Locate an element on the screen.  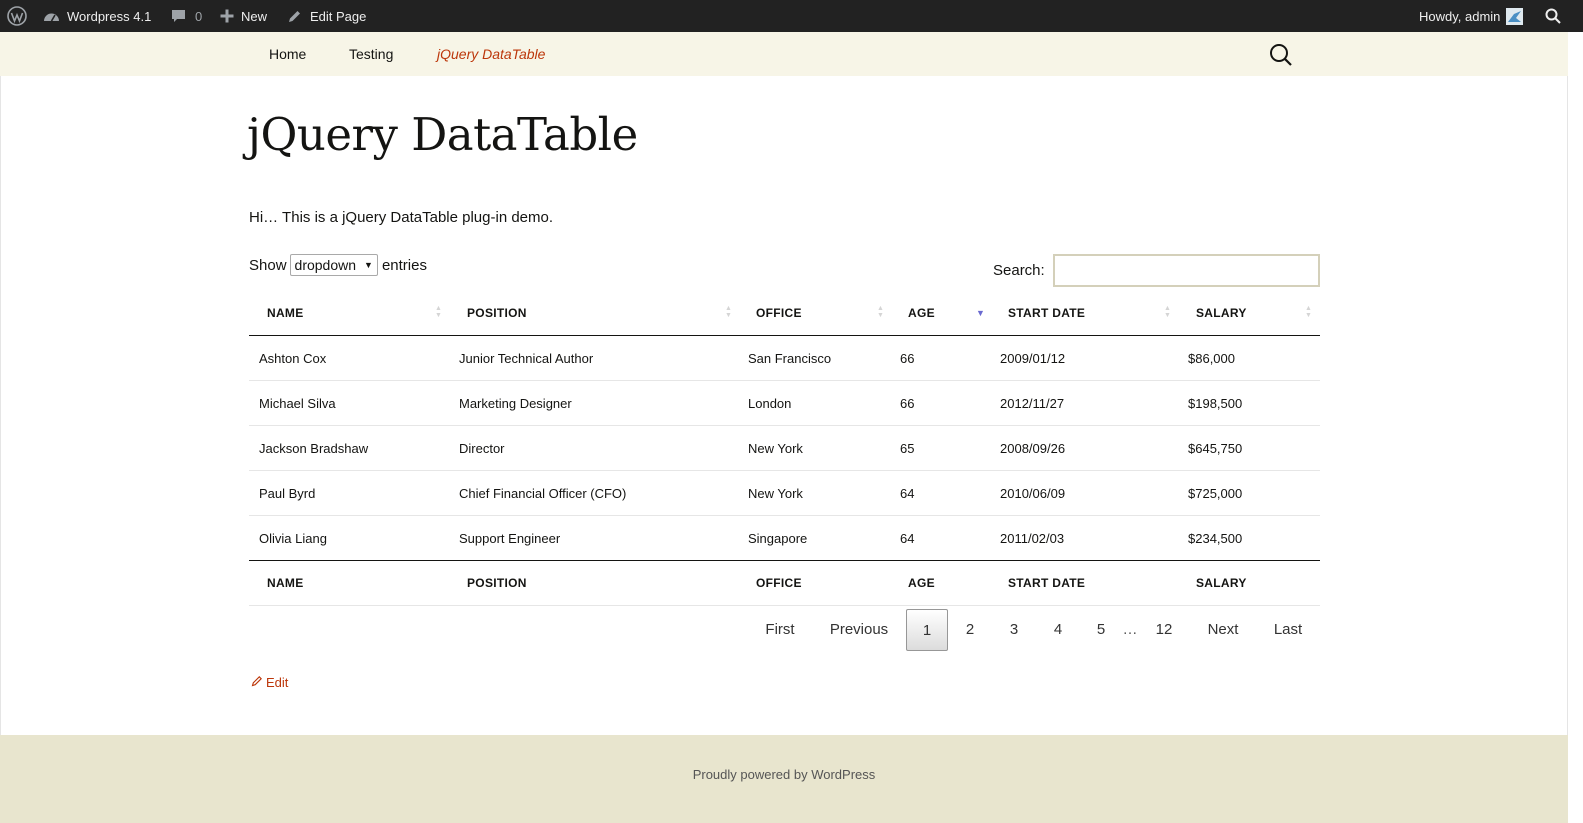
entries-length-select: dropdown ▼ is located at coordinates (333, 265).